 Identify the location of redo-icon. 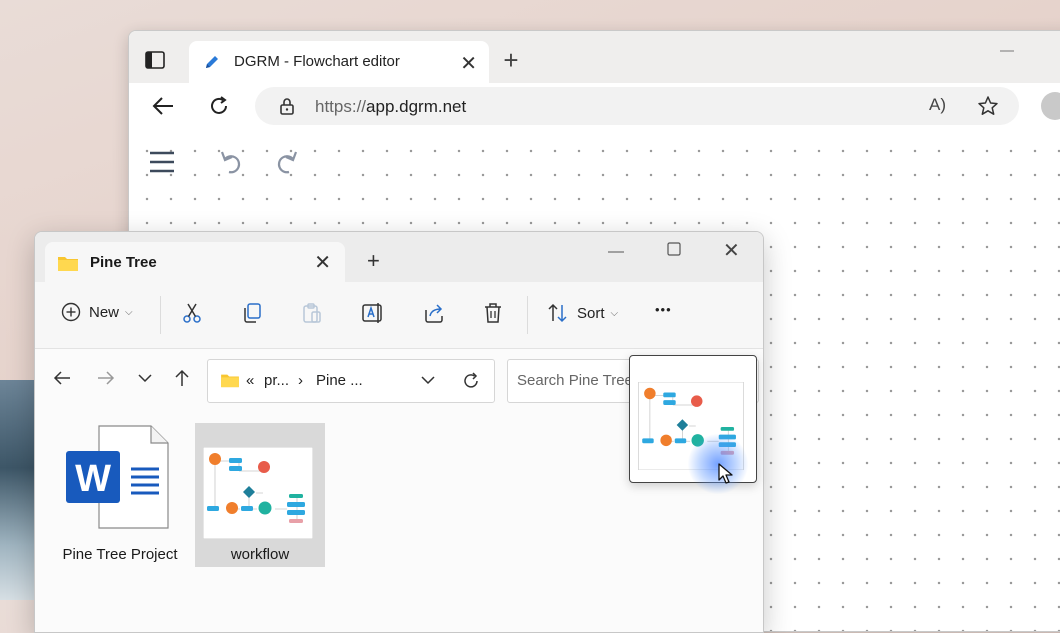
(286, 164).